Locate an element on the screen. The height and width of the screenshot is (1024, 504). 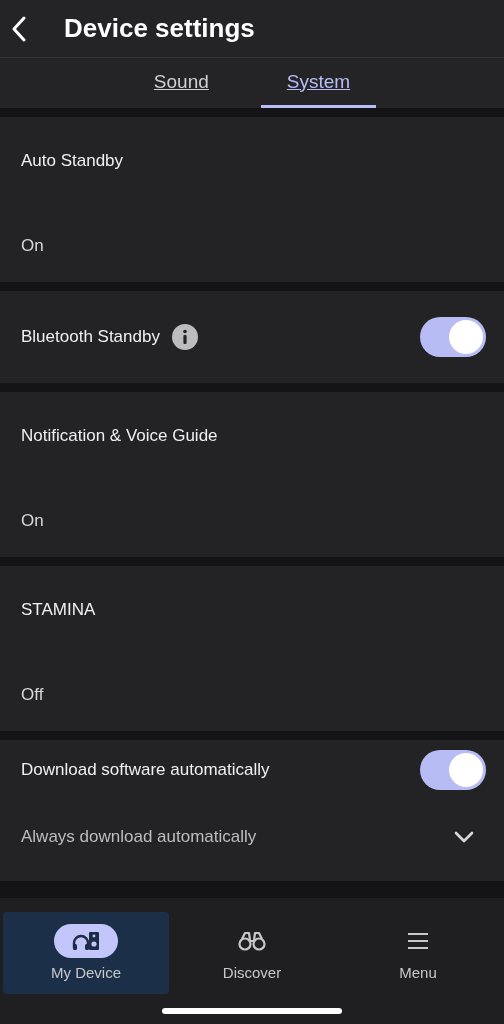
setting-label: Bluetooth Standby is located at coordinates (90, 337).